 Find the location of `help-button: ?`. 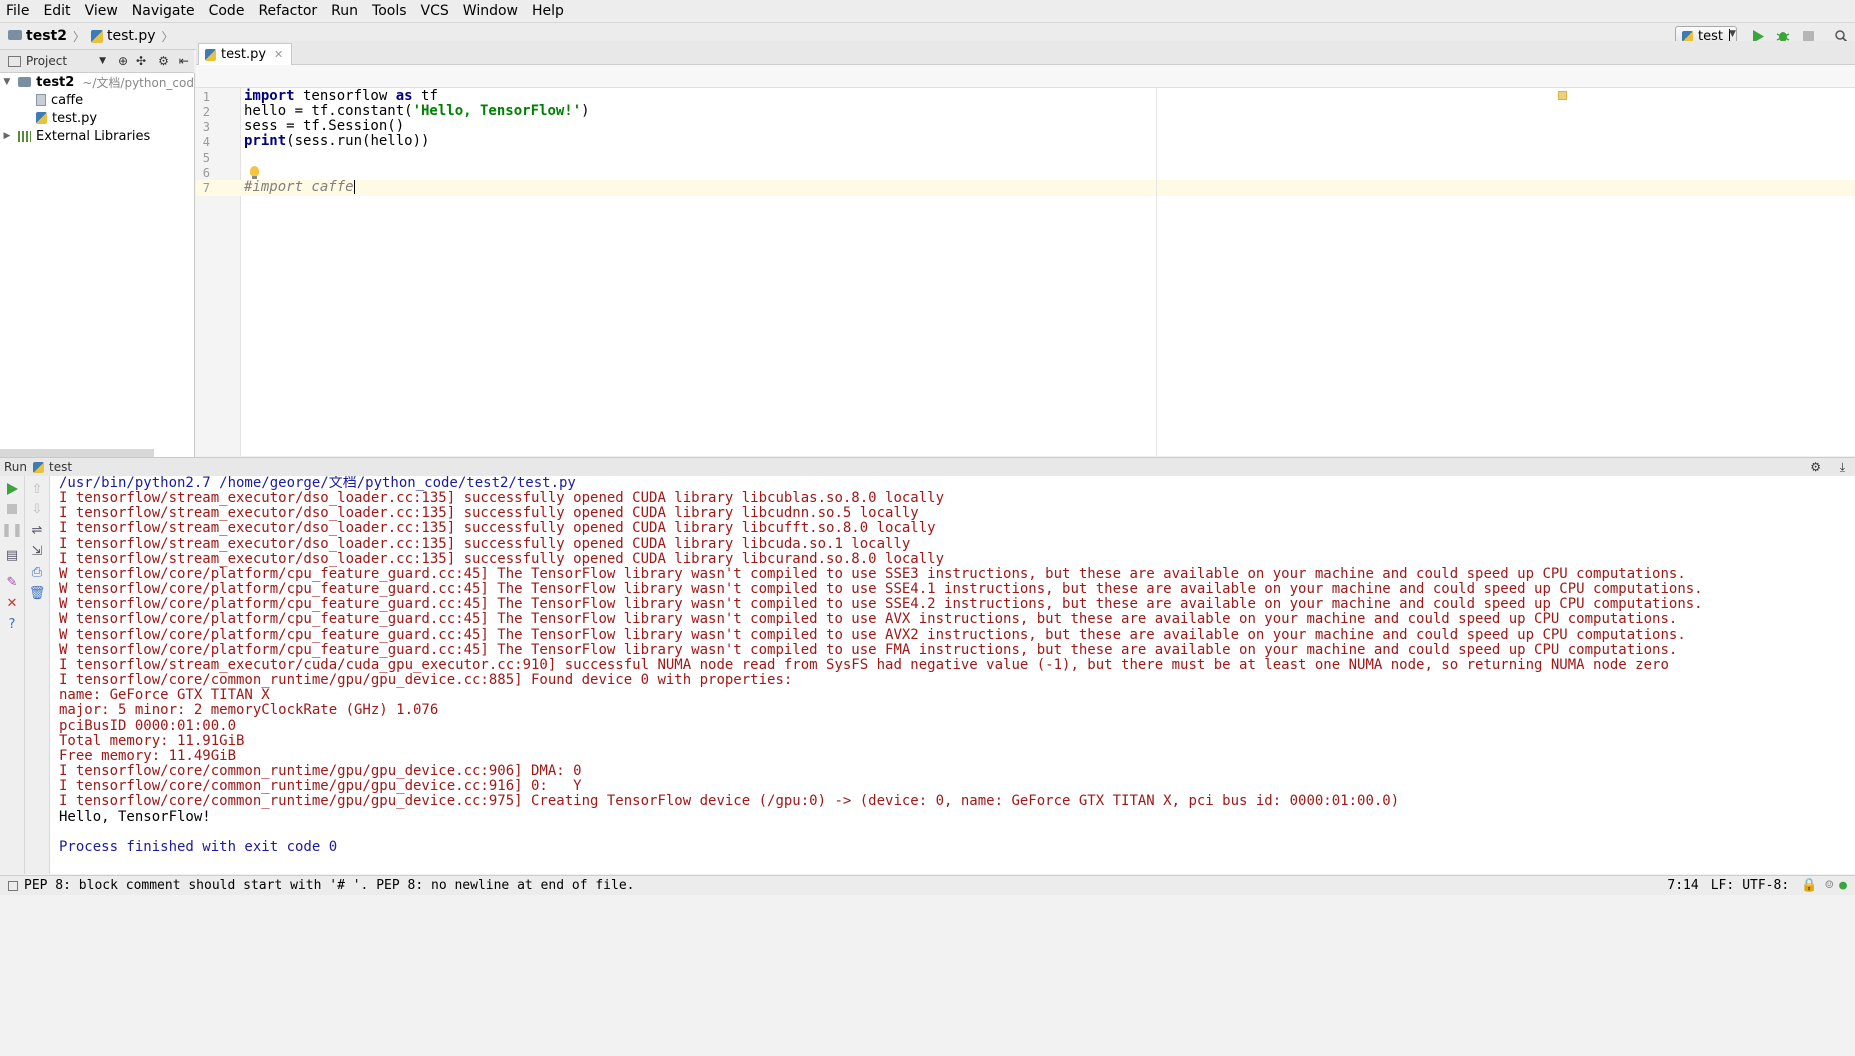

help-button: ? is located at coordinates (12, 624).